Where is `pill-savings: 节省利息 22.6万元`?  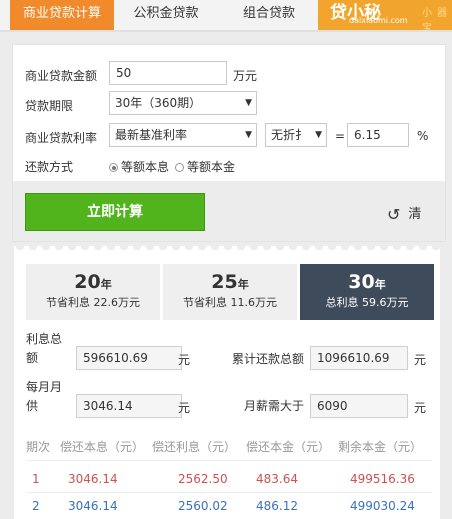
pill-savings: 节省利息 22.6万元 is located at coordinates (93, 302).